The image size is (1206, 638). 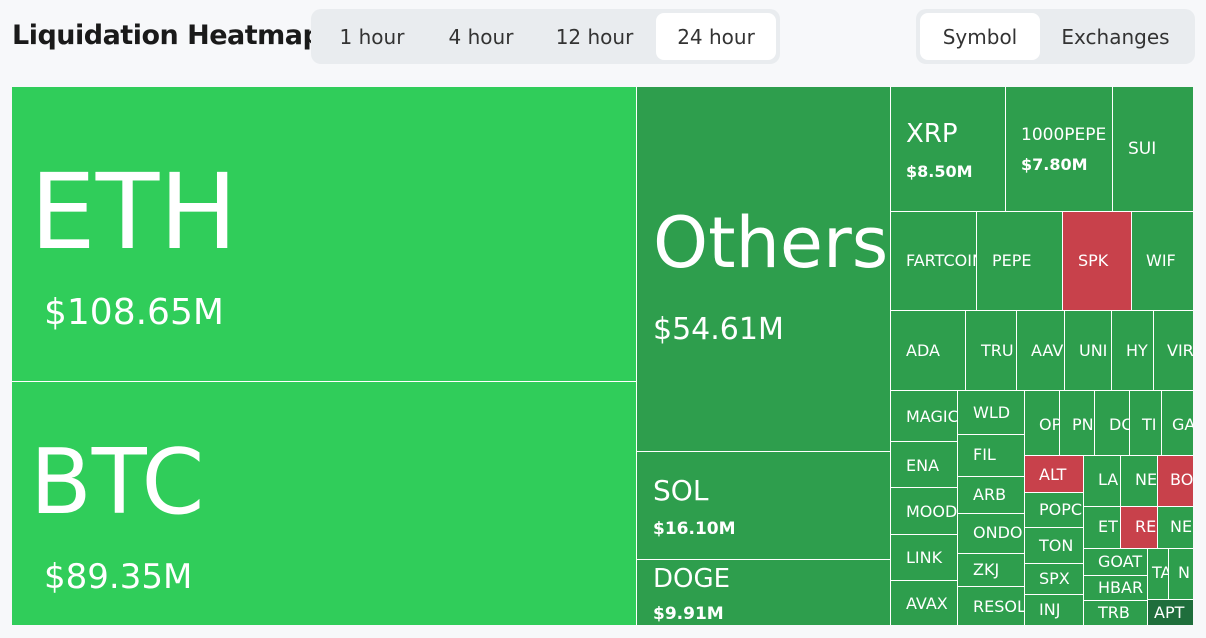 I want to click on tile-neo: NE, so click(x=1175, y=527).